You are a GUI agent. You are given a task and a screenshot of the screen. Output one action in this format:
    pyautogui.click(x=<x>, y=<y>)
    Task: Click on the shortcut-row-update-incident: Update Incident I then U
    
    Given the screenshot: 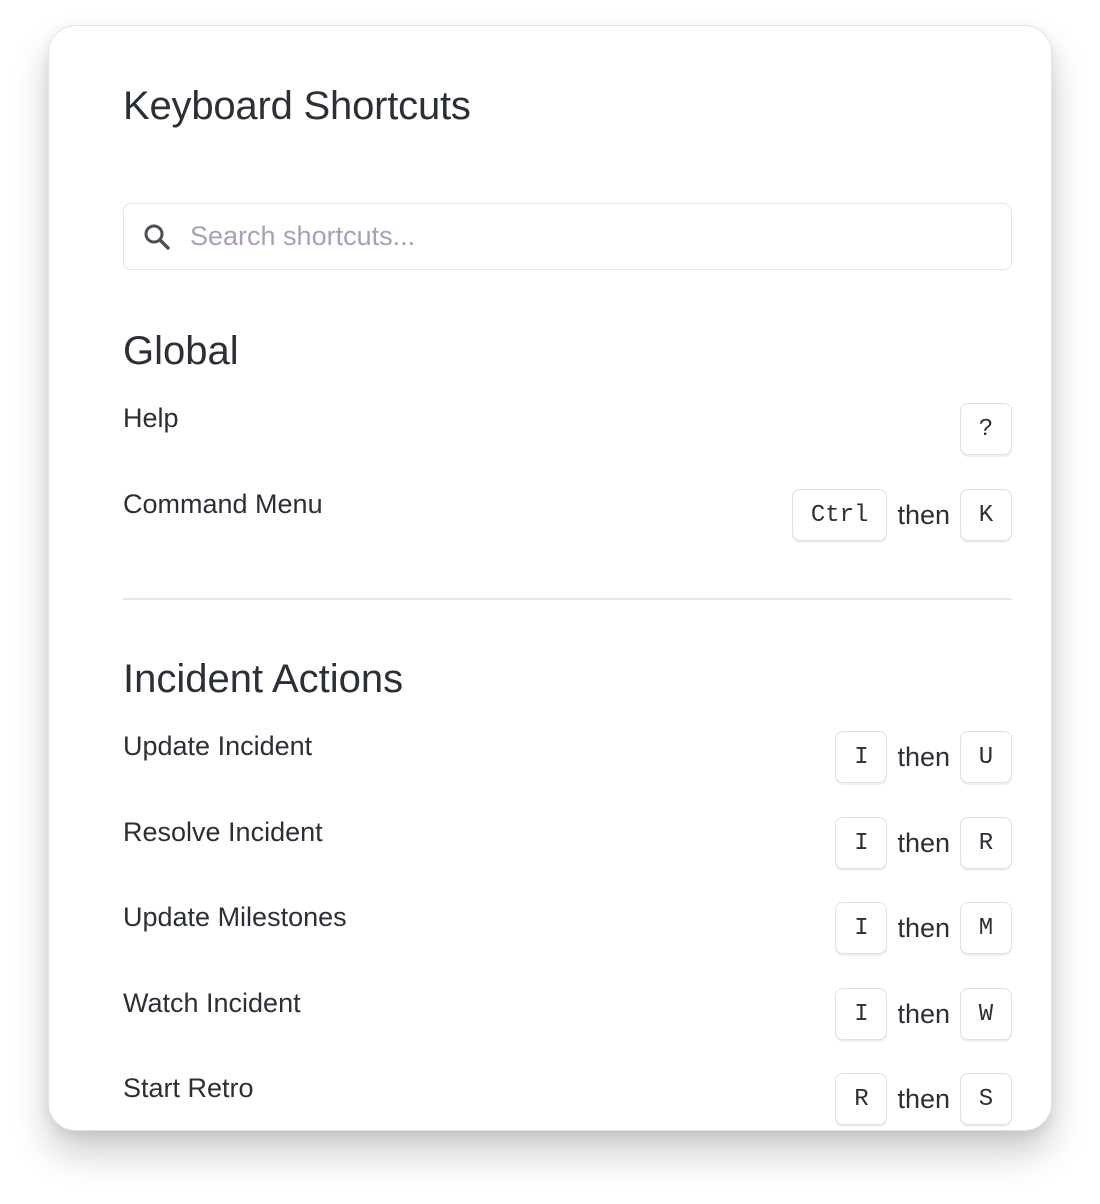 What is the action you would take?
    pyautogui.click(x=567, y=757)
    